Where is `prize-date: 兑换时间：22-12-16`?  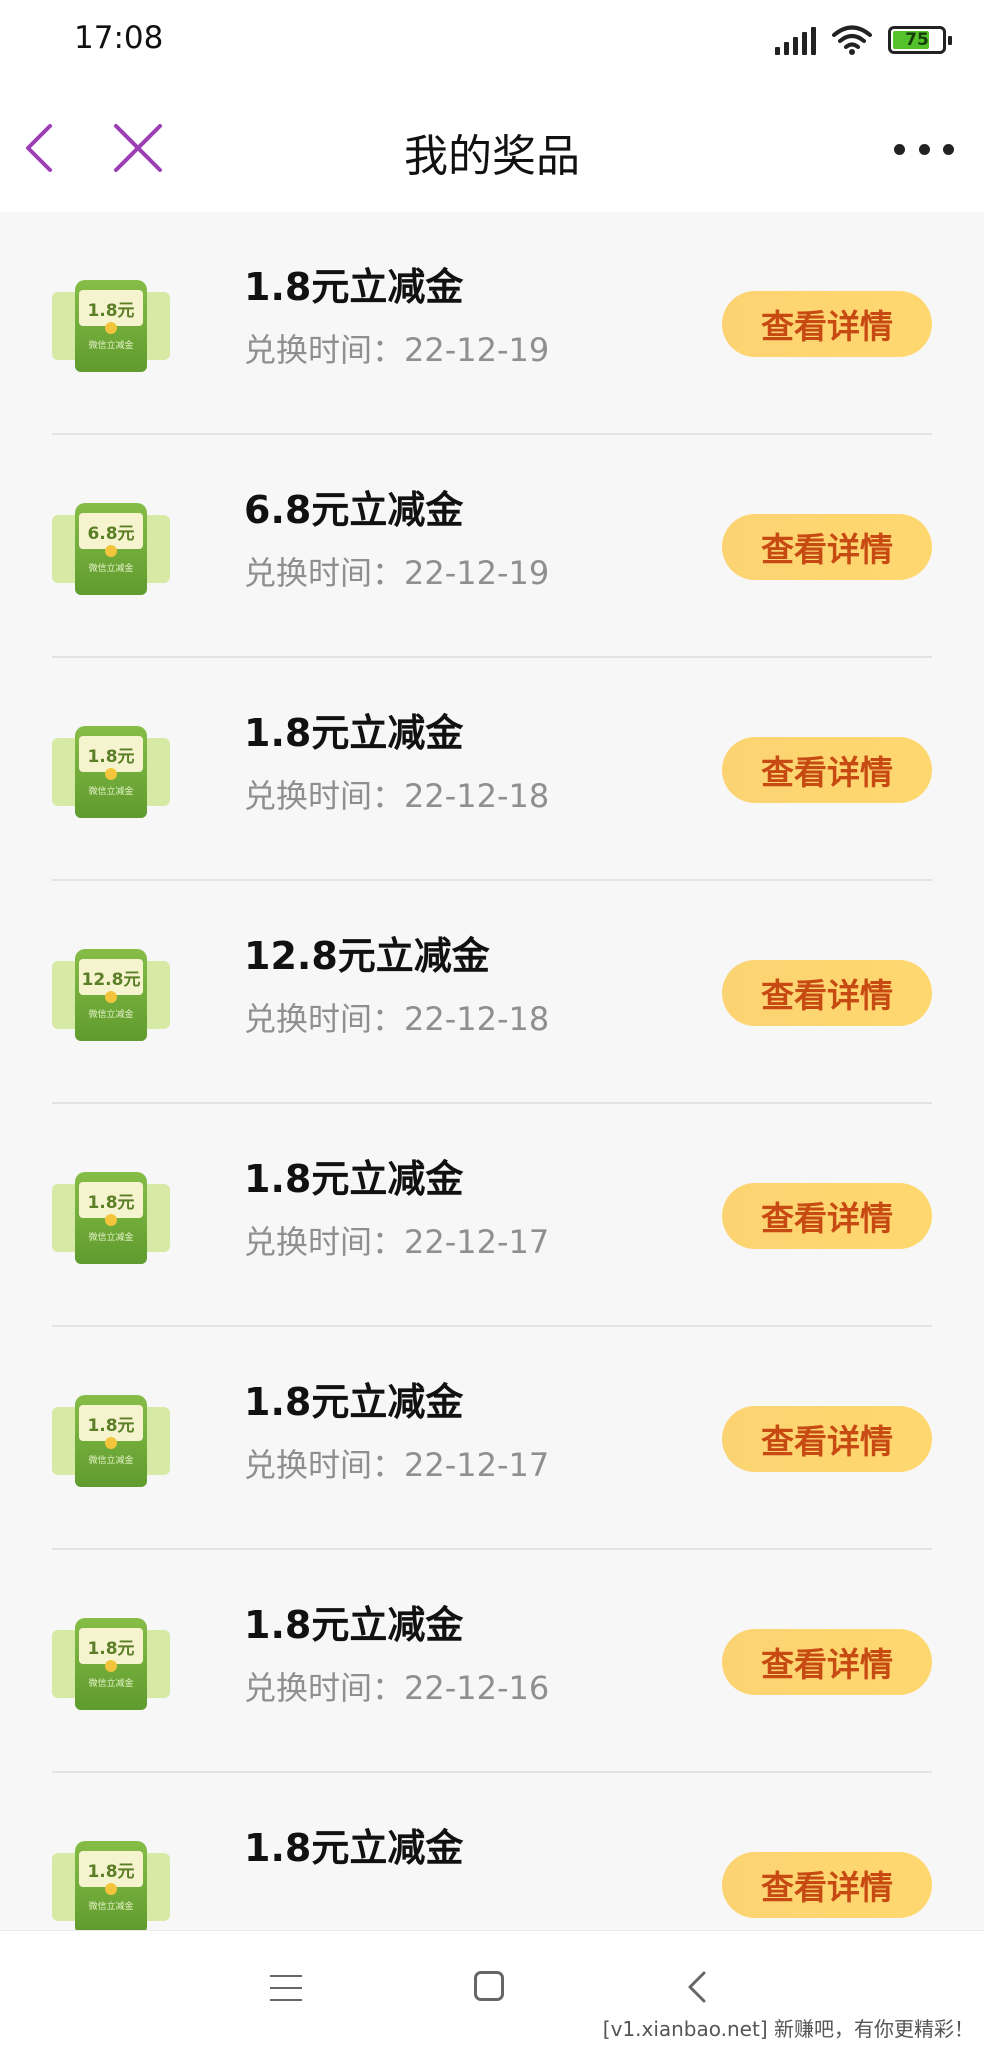
prize-date: 兑换时间：22-12-16 is located at coordinates (397, 1688).